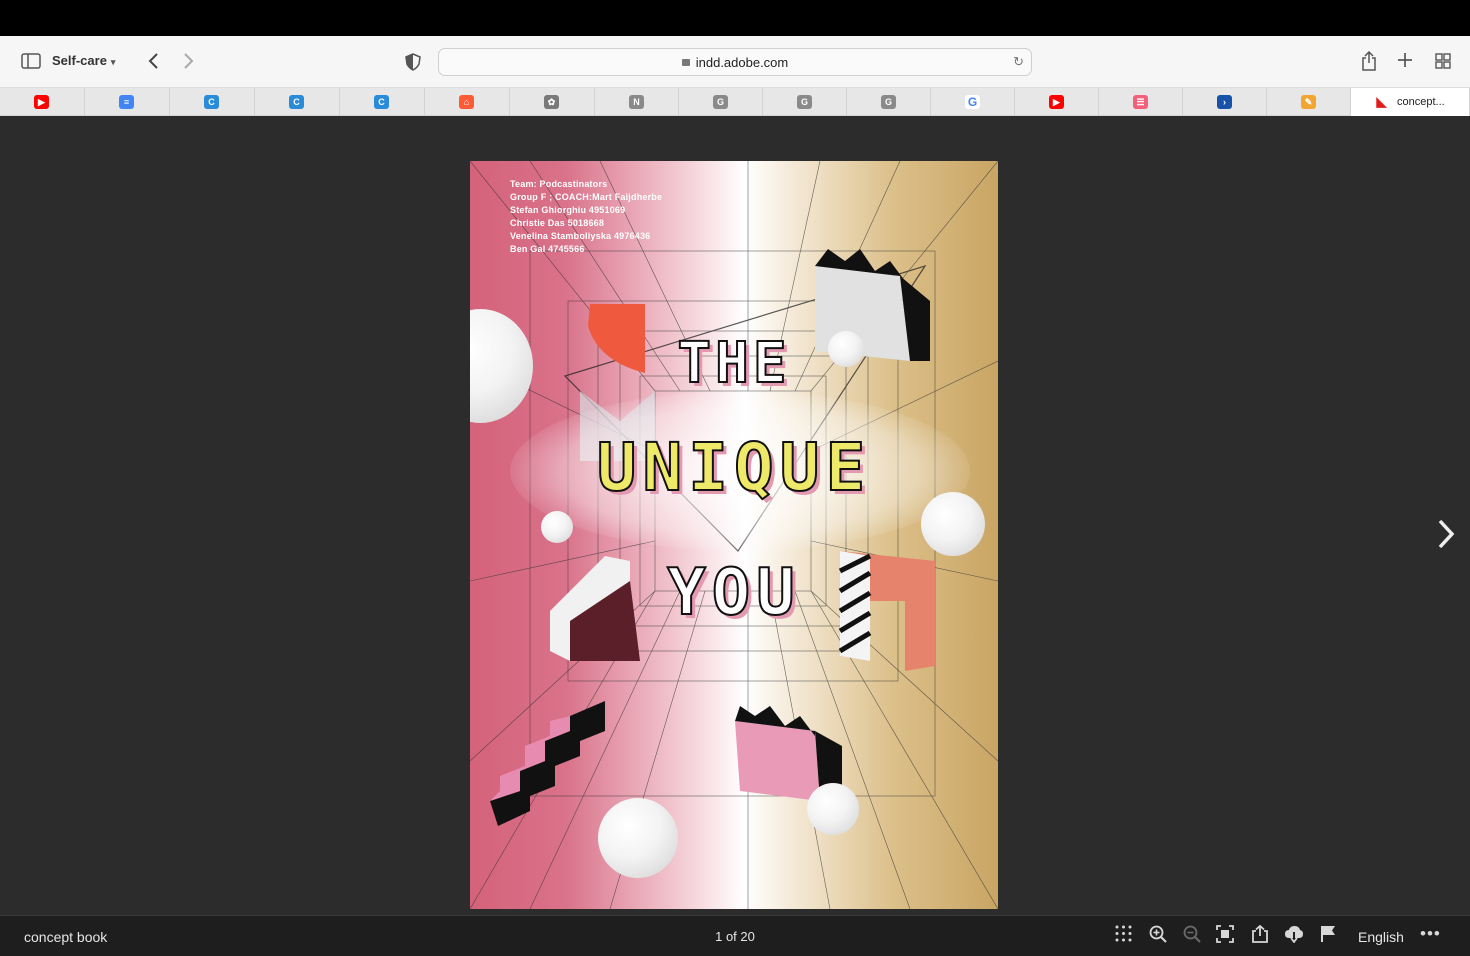 The image size is (1470, 956). I want to click on forward-arrow-icon, so click(189, 62).